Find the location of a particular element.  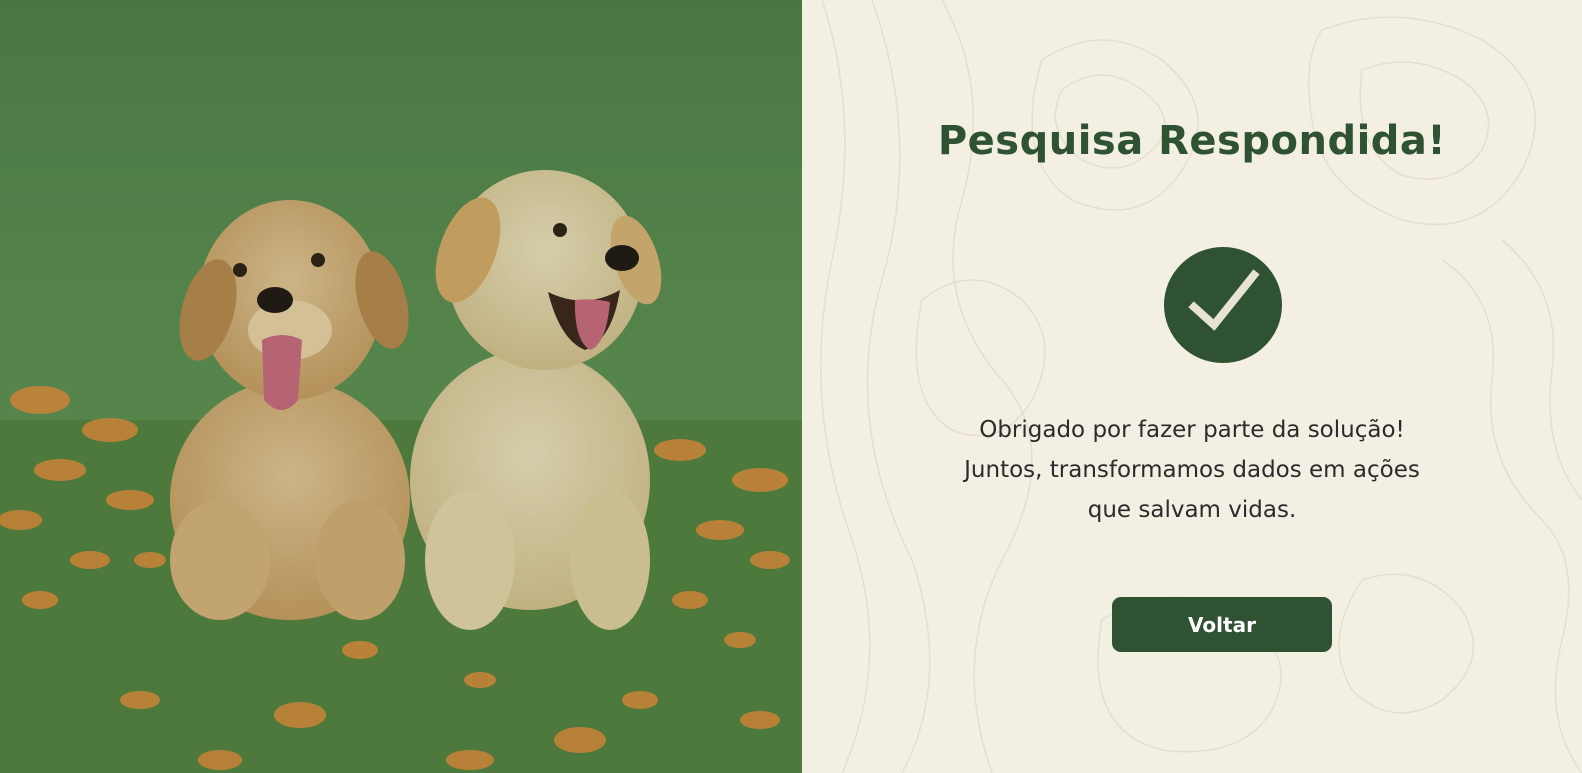

success-badge is located at coordinates (1223, 305).